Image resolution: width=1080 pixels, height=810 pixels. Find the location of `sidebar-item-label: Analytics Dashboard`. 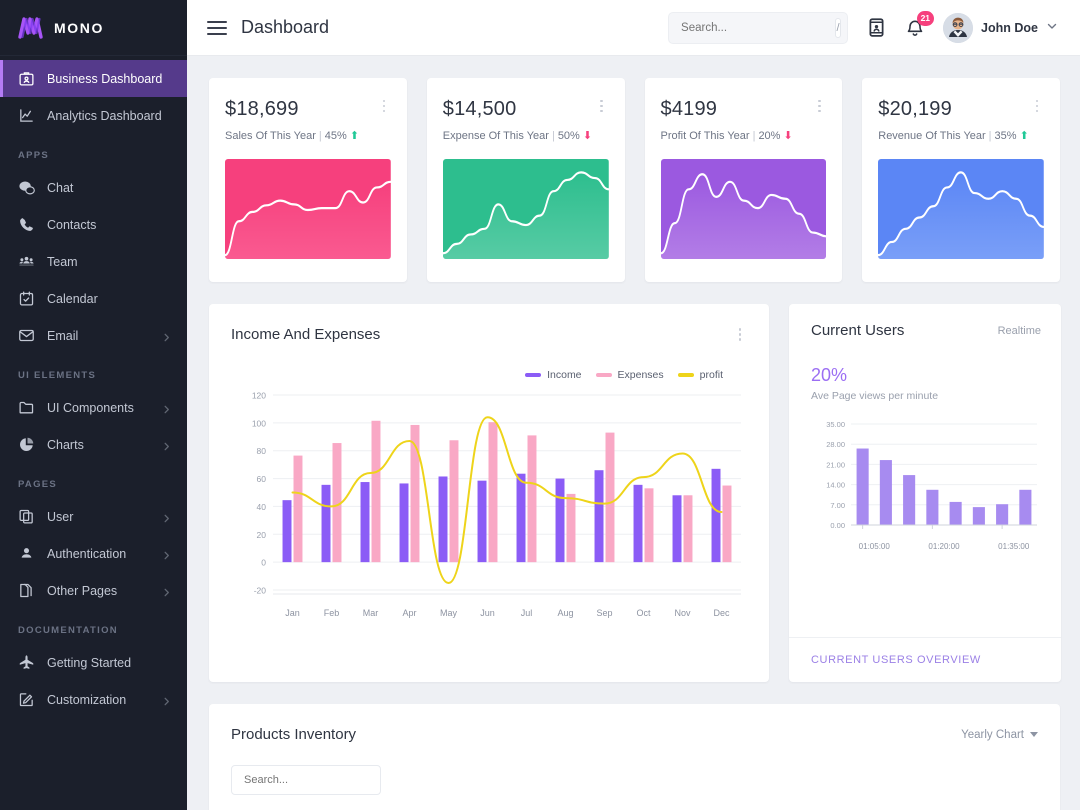

sidebar-item-label: Analytics Dashboard is located at coordinates (104, 115).